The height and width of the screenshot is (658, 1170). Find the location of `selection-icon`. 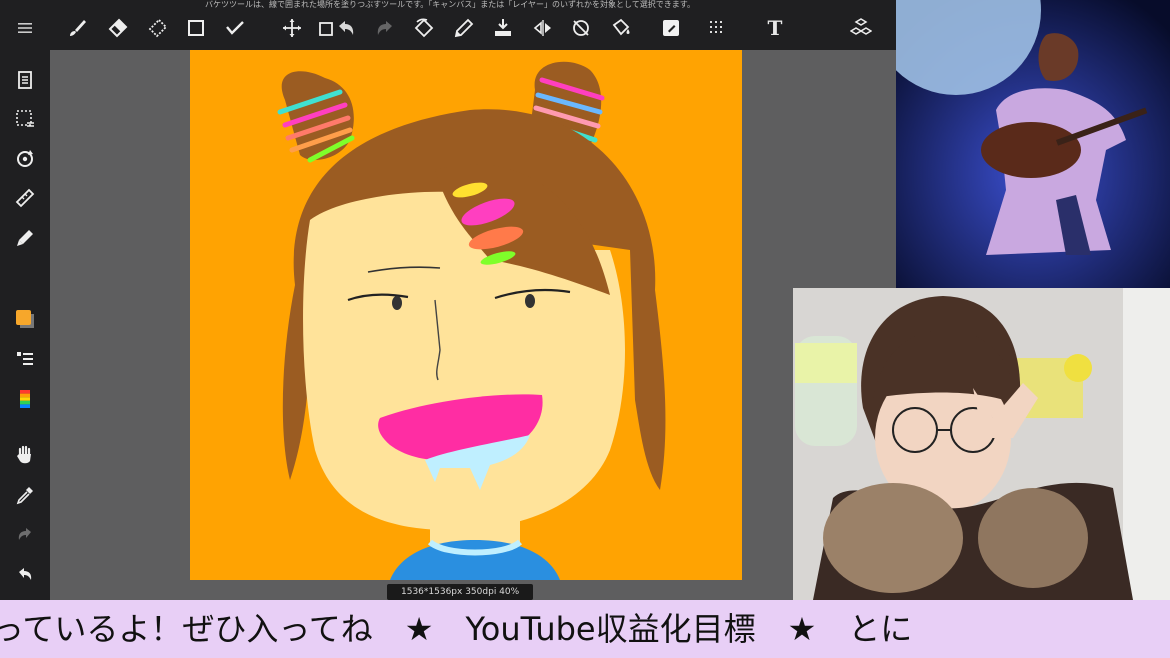

selection-icon is located at coordinates (25, 119).